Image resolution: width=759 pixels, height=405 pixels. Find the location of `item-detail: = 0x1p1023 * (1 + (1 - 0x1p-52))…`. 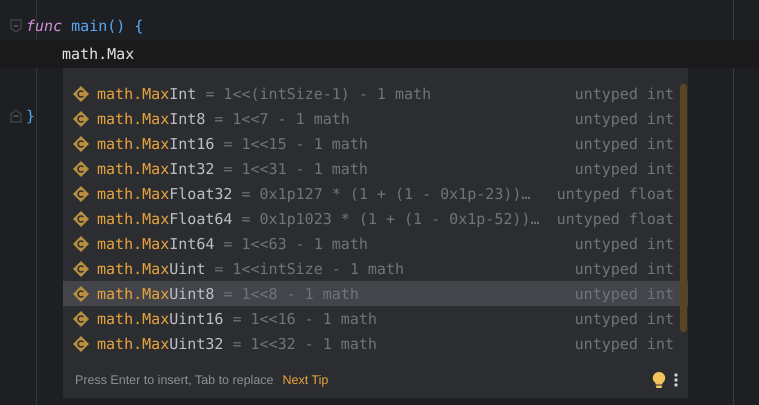

item-detail: = 0x1p1023 * (1 + (1 - 0x1p-52))… is located at coordinates (390, 219).